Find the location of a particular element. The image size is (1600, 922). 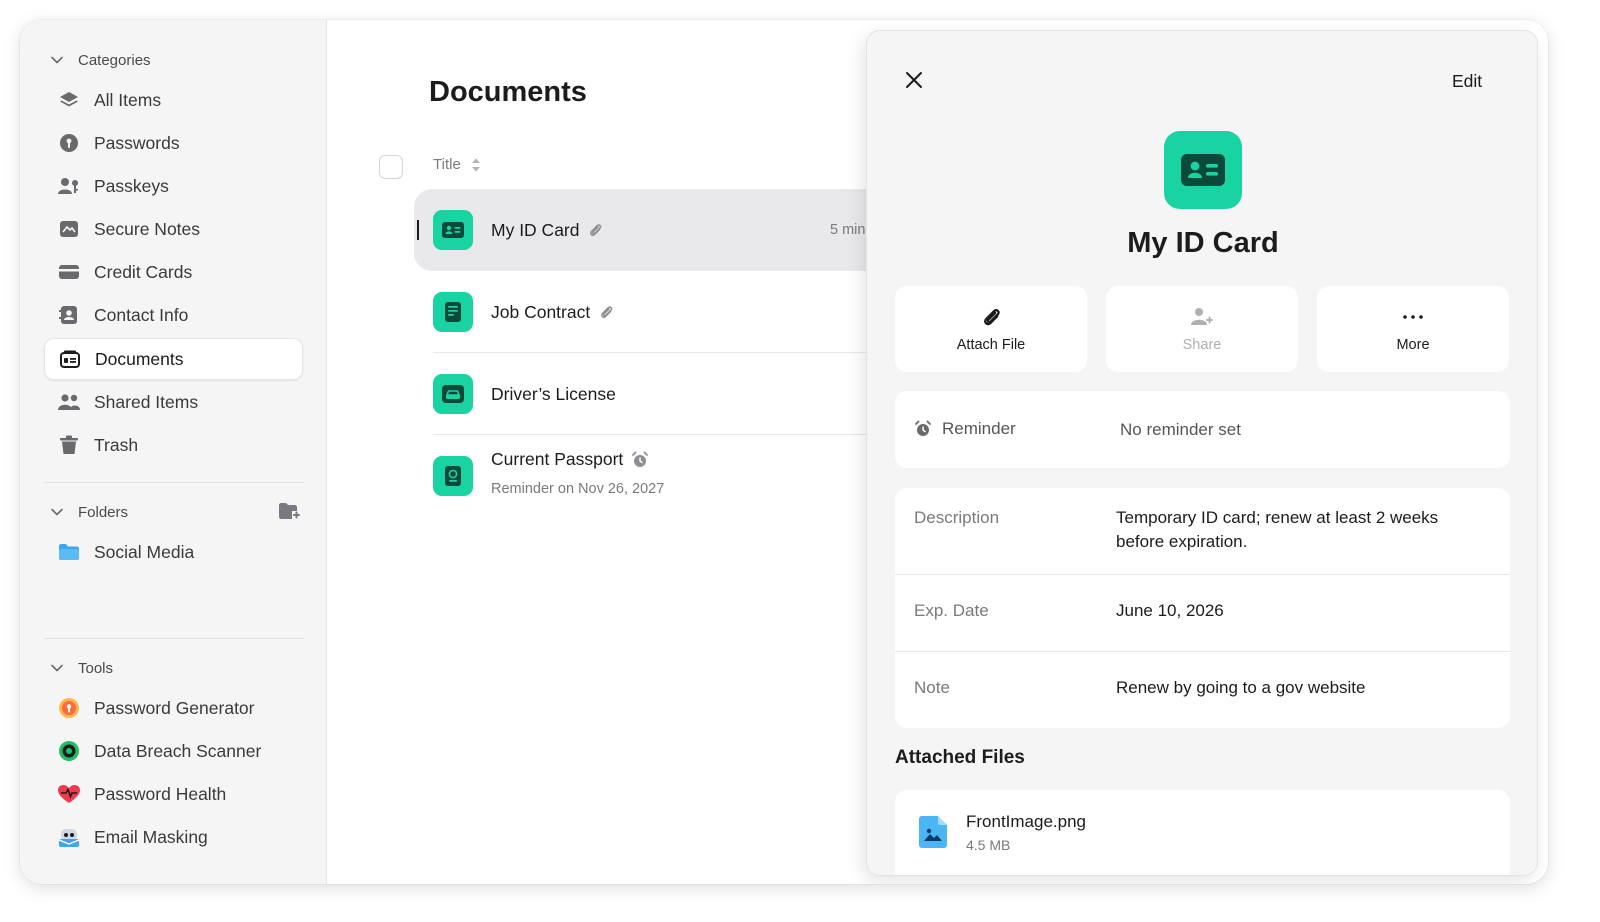

sidebar-item-label: Password Generator is located at coordinates (174, 707).